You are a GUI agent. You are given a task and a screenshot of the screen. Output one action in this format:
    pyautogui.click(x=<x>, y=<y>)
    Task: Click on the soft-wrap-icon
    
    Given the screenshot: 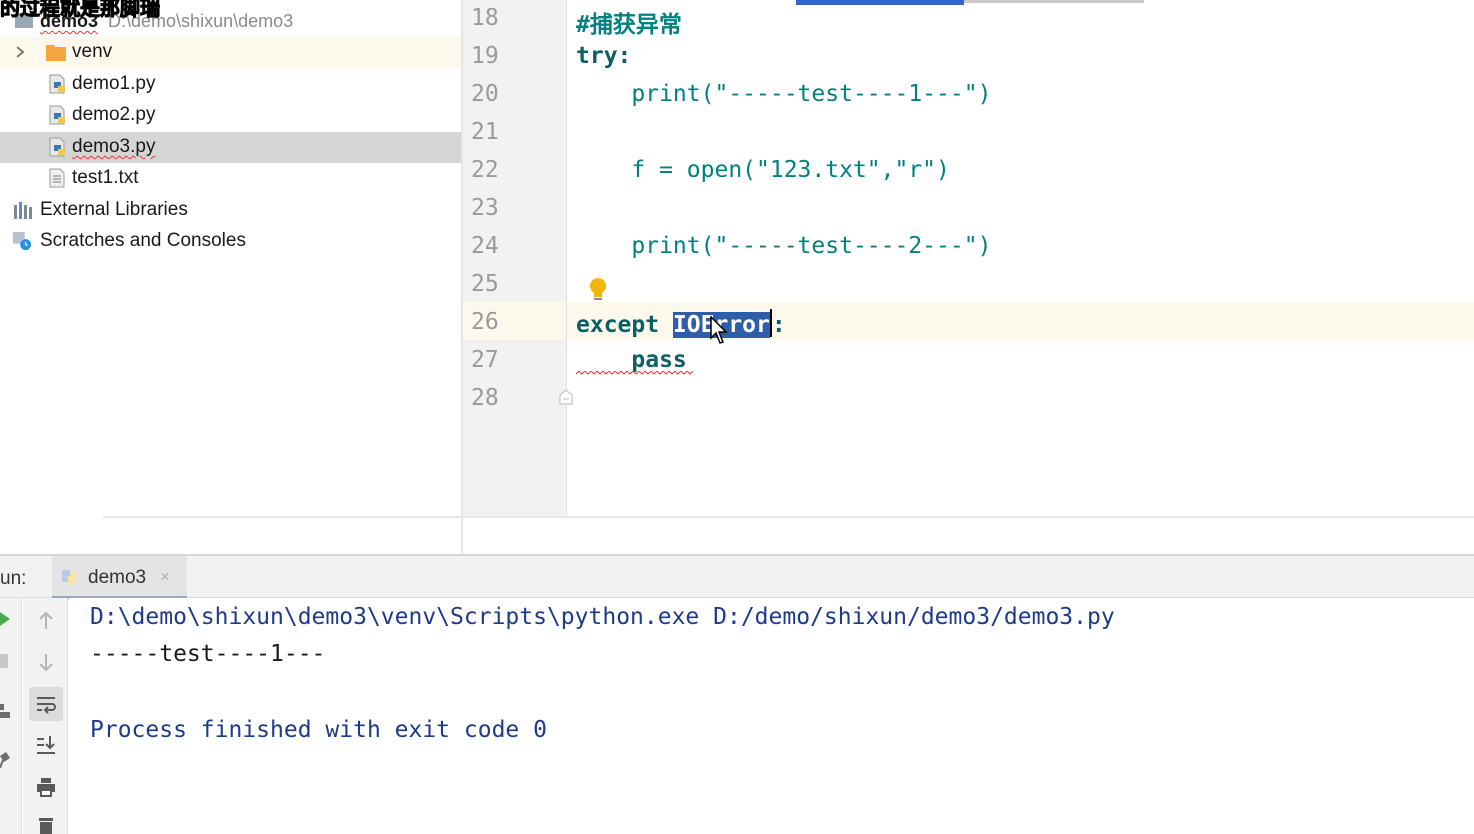 What is the action you would take?
    pyautogui.click(x=46, y=705)
    